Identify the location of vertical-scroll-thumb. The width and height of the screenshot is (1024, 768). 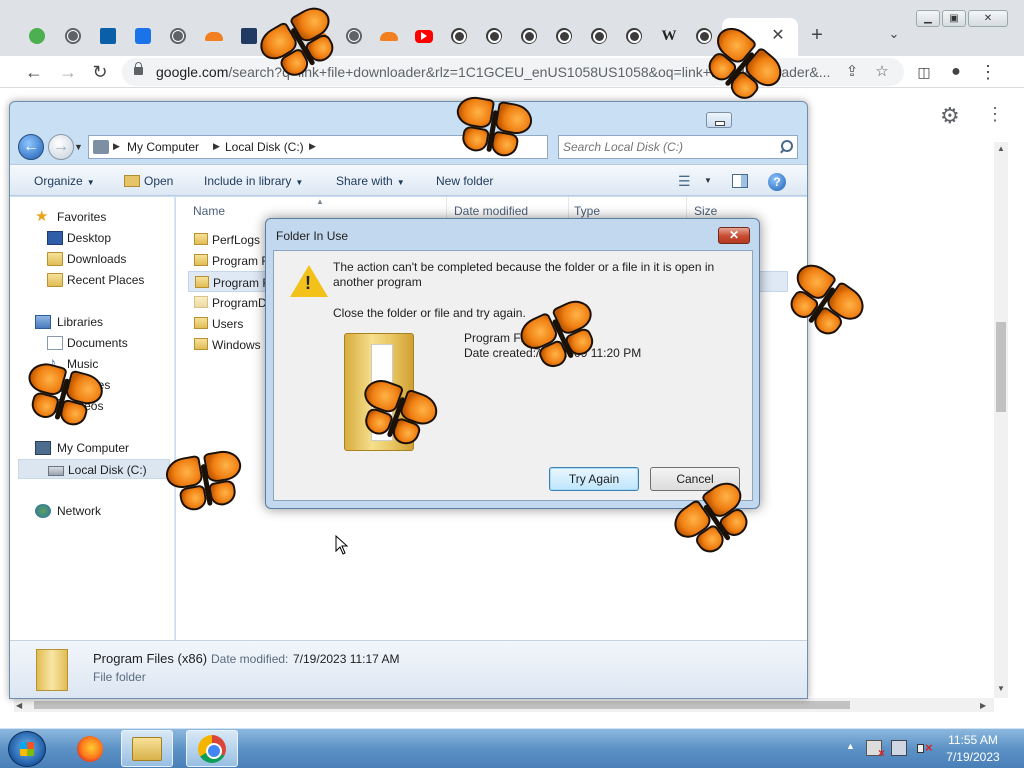
(1001, 367).